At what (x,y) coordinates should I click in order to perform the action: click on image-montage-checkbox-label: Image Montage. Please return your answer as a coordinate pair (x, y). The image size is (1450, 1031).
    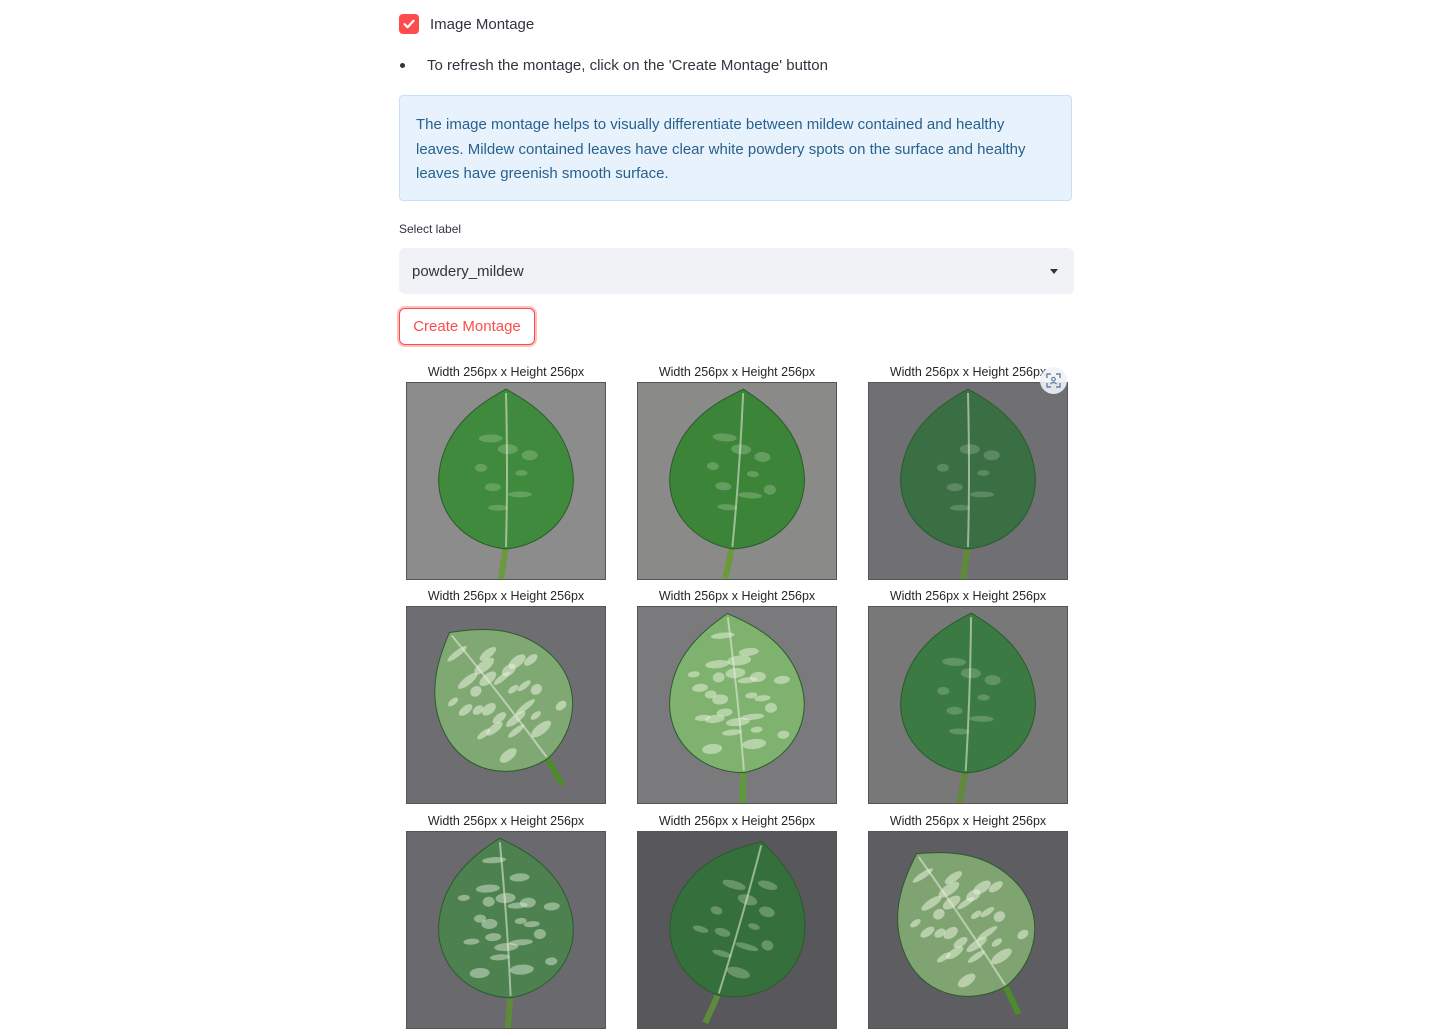
    Looking at the image, I should click on (482, 24).